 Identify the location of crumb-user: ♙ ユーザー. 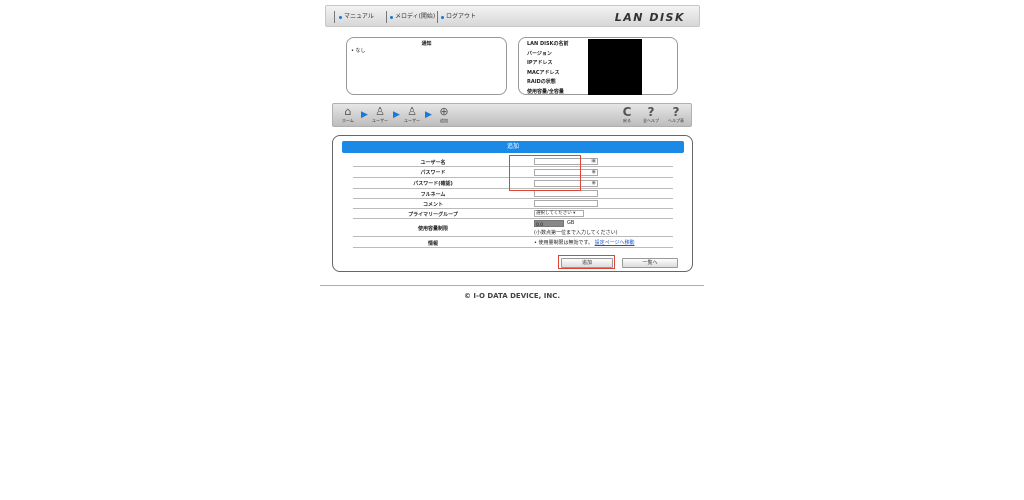
(380, 115).